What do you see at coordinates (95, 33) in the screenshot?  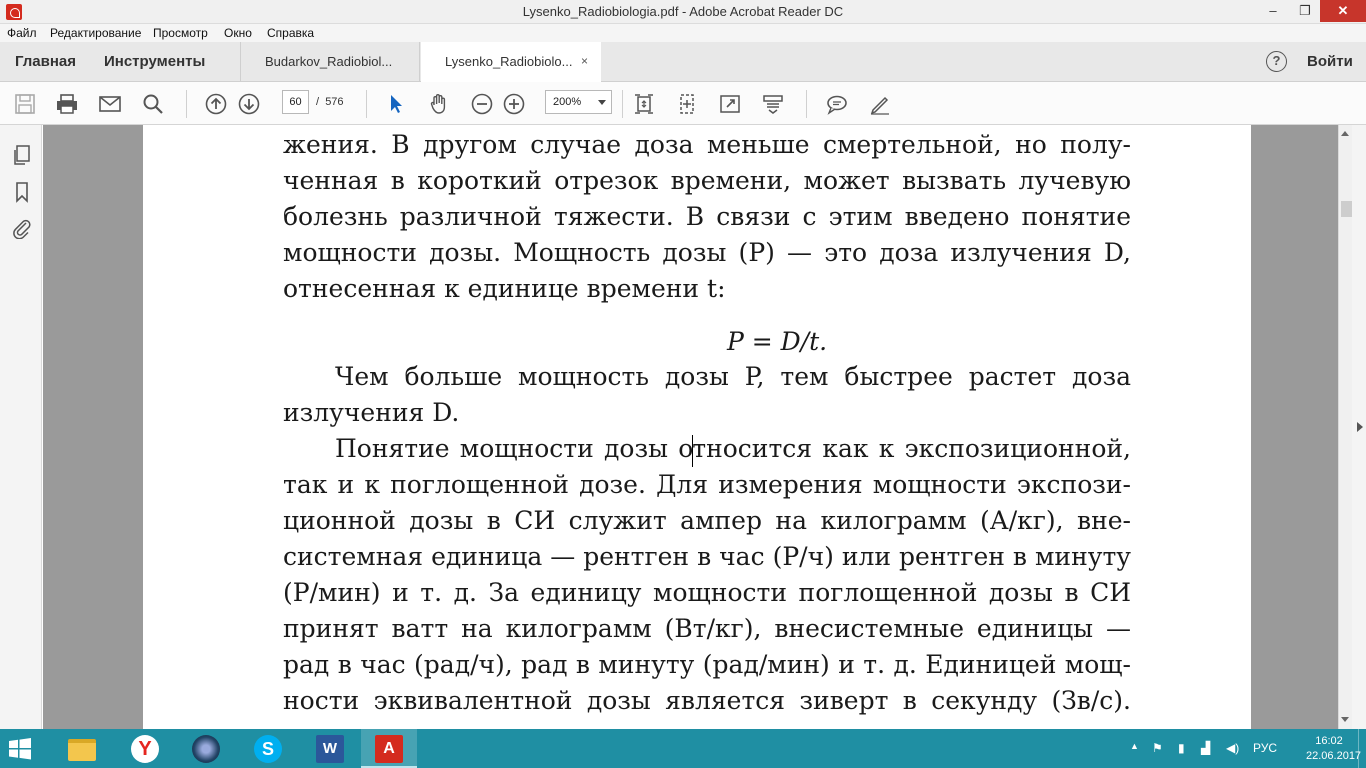 I see `menu-edit: Редактирование` at bounding box center [95, 33].